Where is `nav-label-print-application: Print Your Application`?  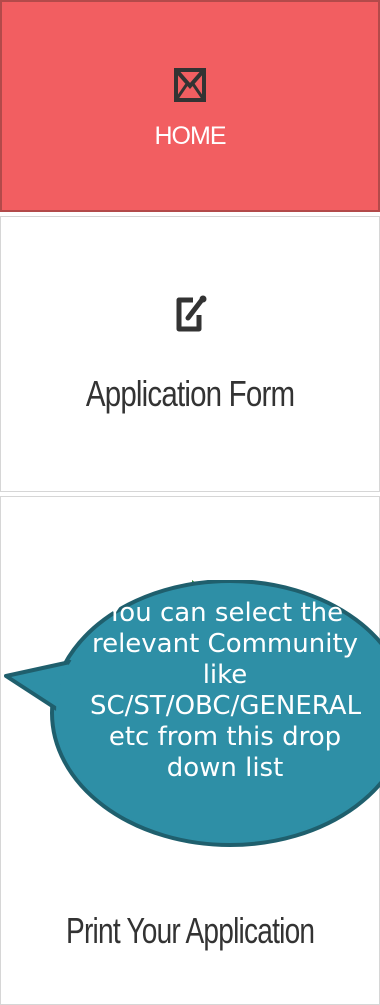 nav-label-print-application: Print Your Application is located at coordinates (190, 930).